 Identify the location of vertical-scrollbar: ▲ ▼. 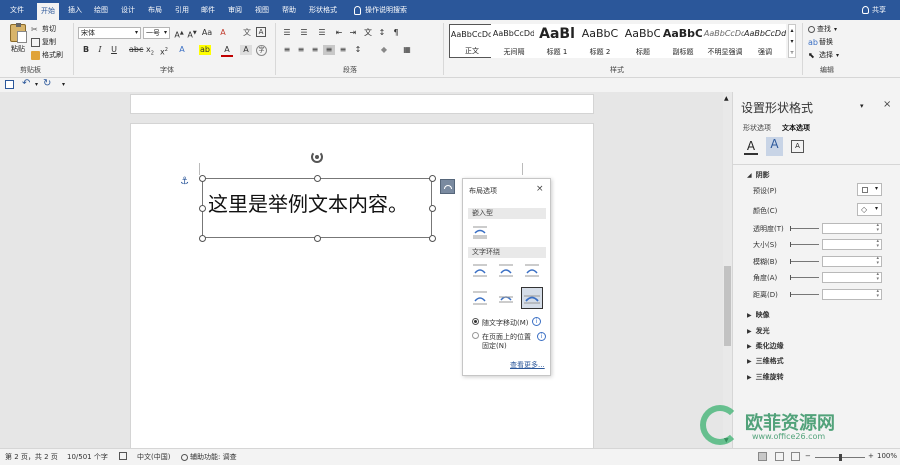
(727, 270).